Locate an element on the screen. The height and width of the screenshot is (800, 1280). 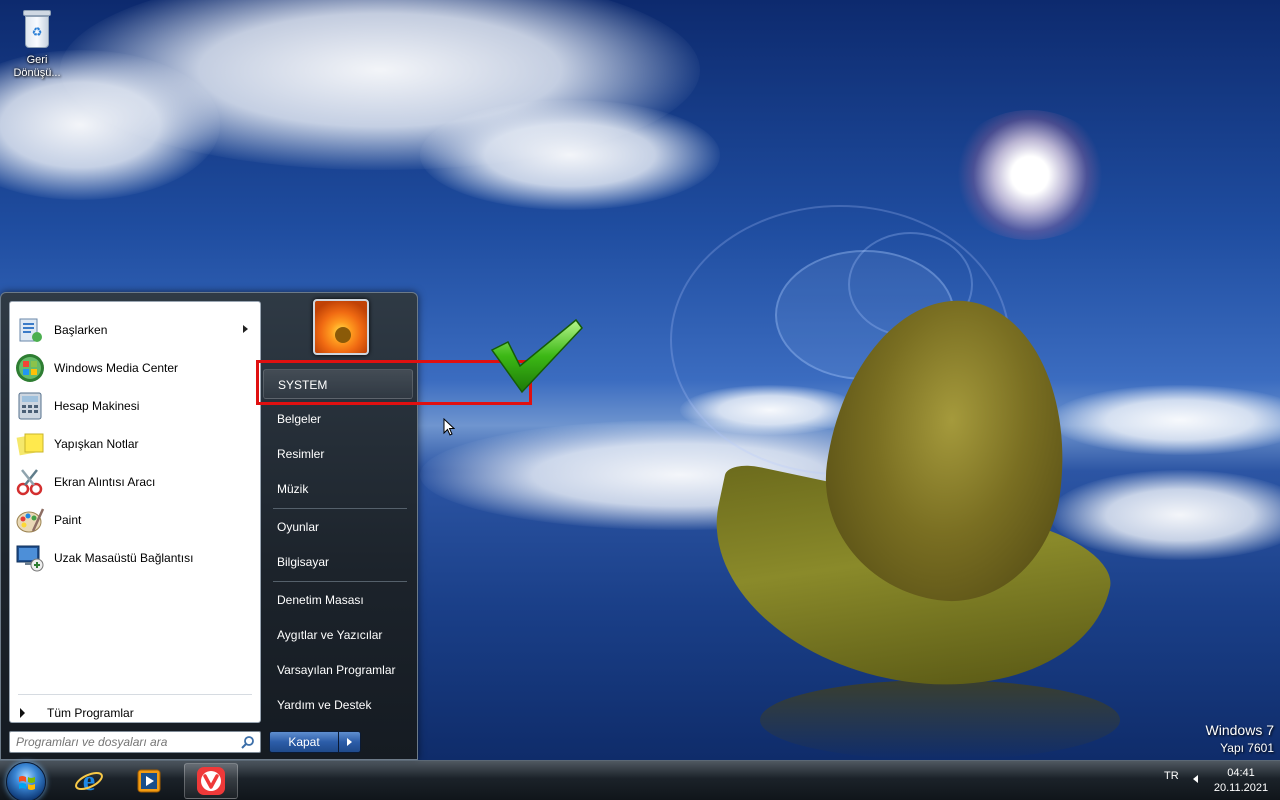
program-remote-desktop: Uzak Masaüstü Bağlantısı is located at coordinates (135, 558).